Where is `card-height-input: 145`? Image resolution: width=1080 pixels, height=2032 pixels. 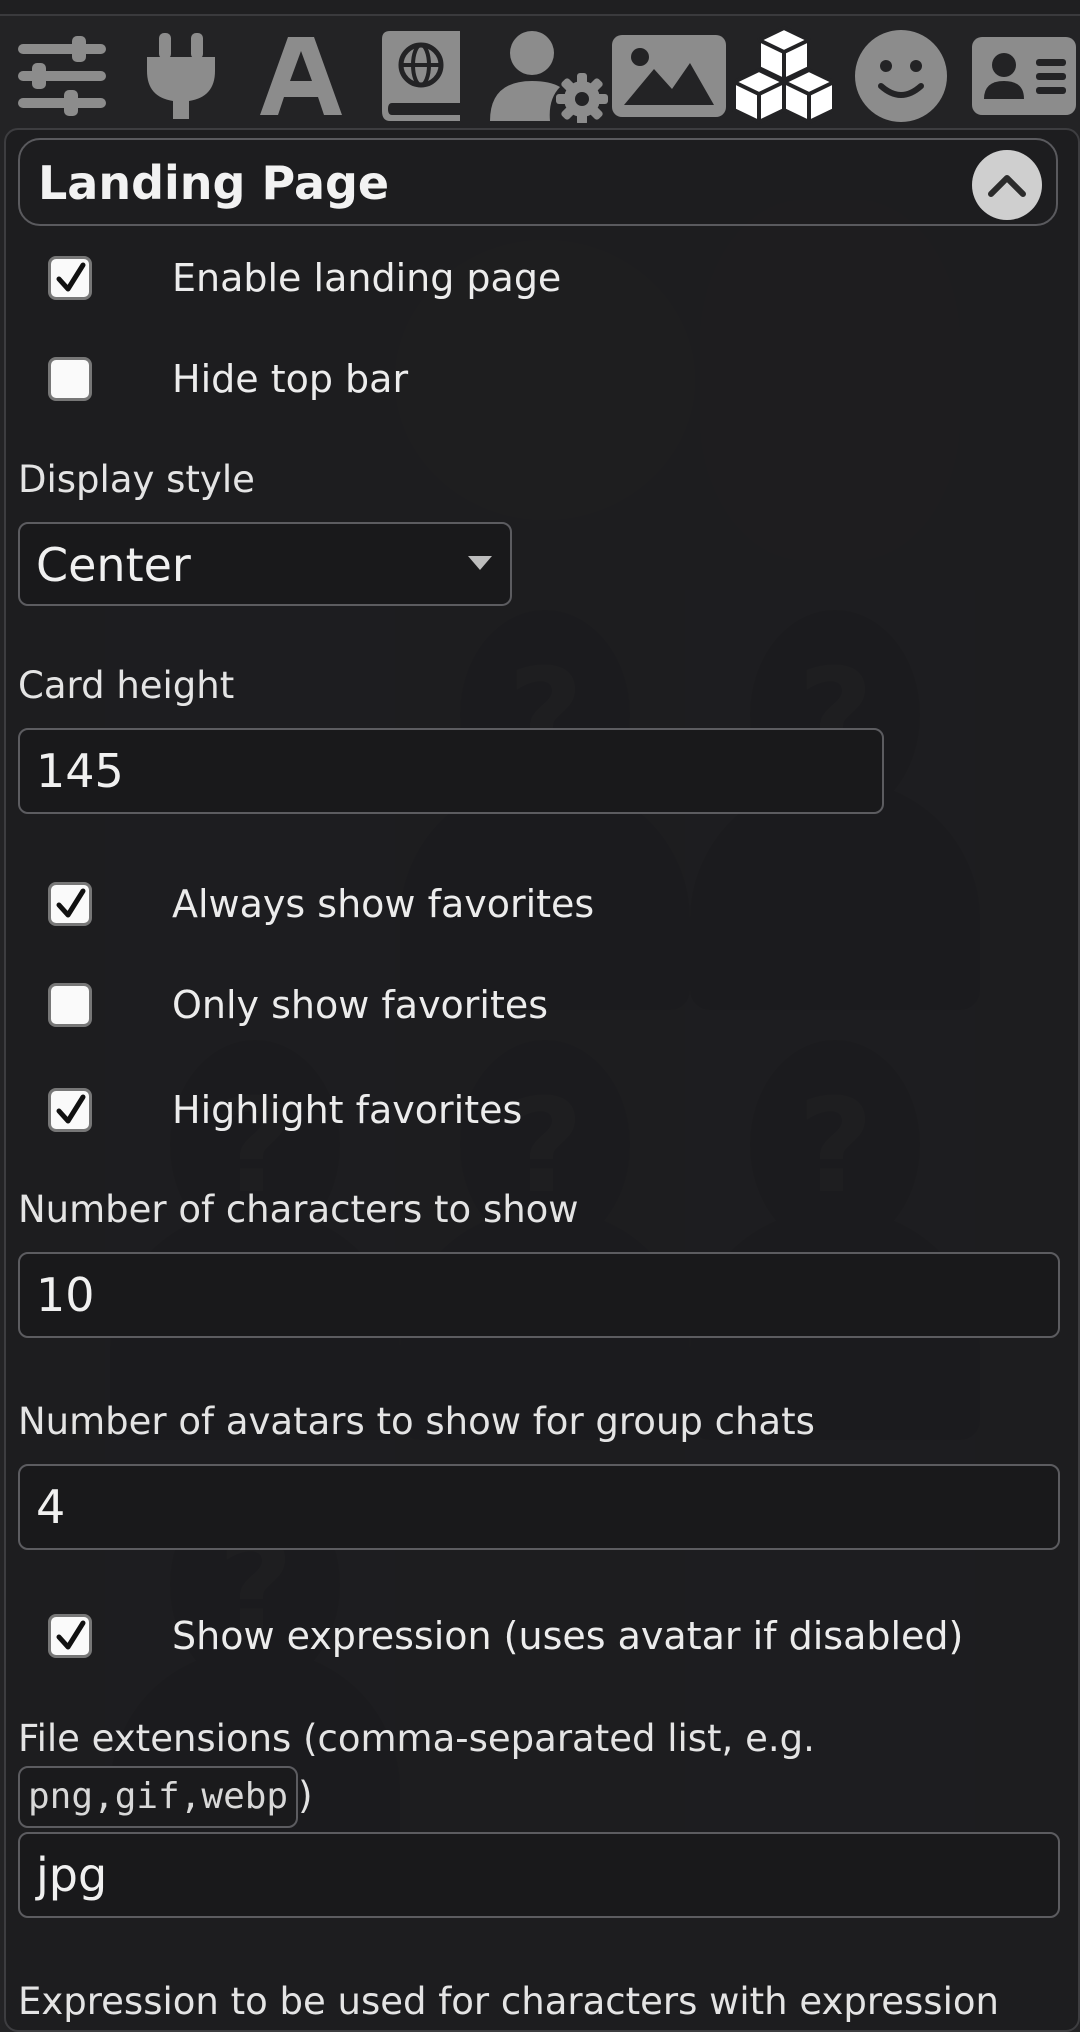
card-height-input: 145 is located at coordinates (451, 771).